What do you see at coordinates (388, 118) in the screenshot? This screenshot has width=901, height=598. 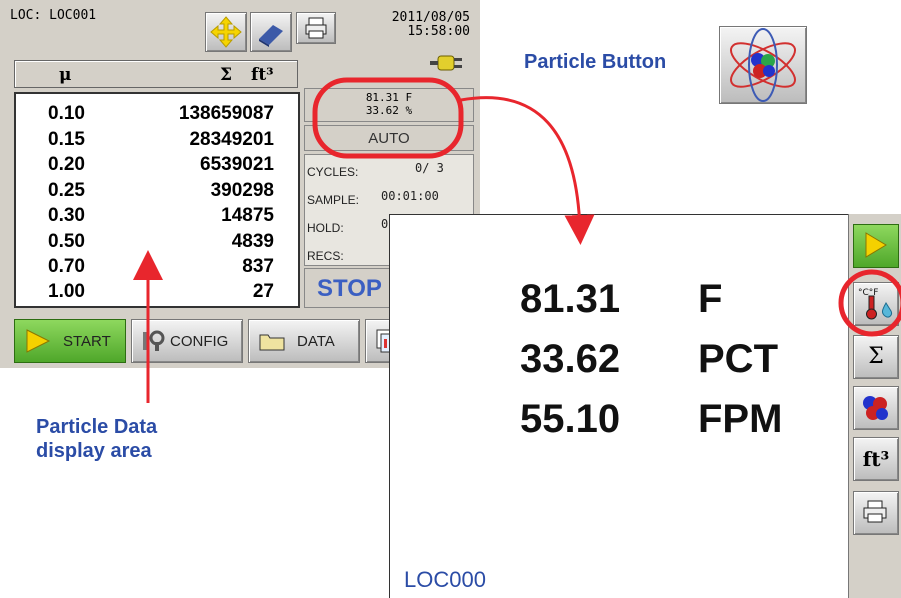 I see `env-readout-highlight` at bounding box center [388, 118].